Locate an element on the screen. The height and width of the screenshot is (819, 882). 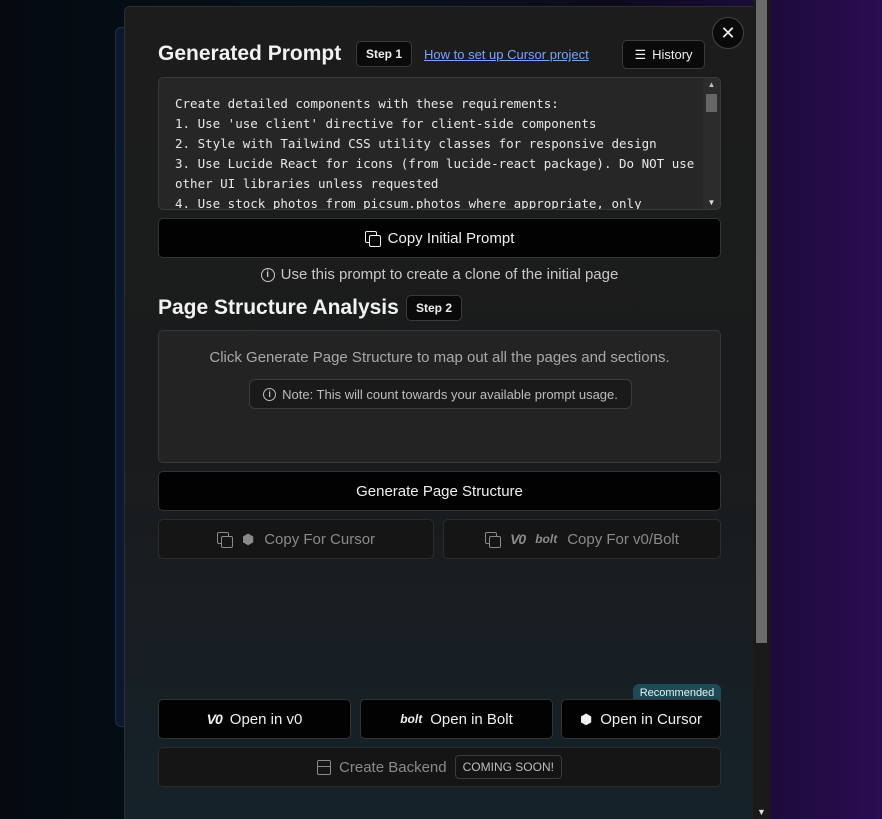
coming-soon-badge: COMING SOON! is located at coordinates (508, 767).